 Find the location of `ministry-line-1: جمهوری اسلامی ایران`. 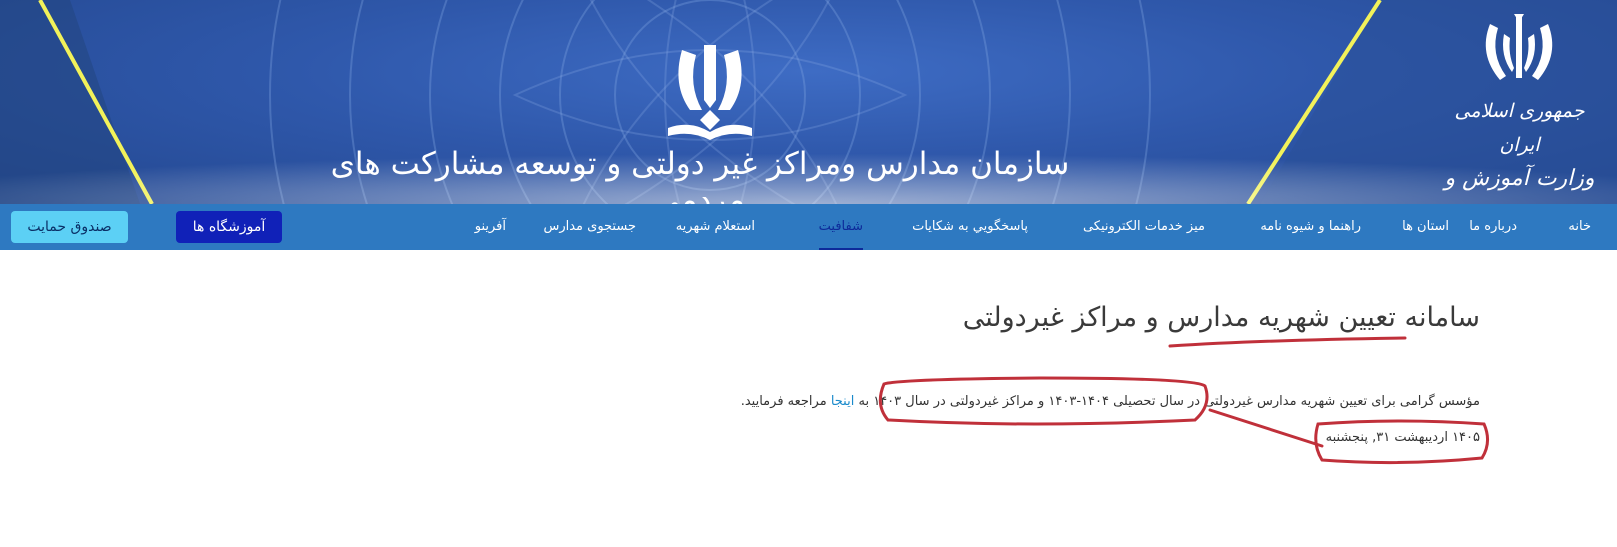

ministry-line-1: جمهوری اسلامی ایران is located at coordinates (1519, 128).